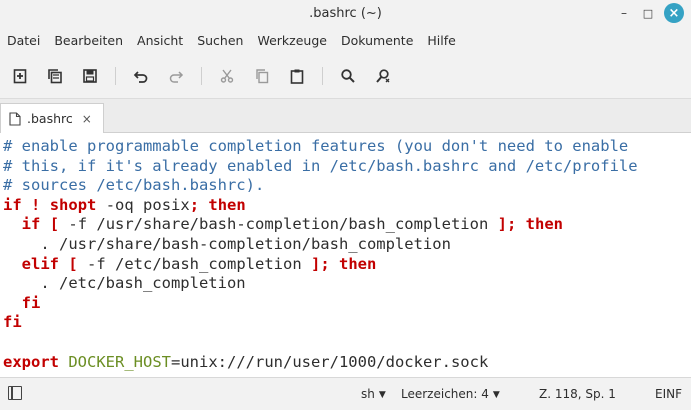 The image size is (691, 410). What do you see at coordinates (20, 76) in the screenshot?
I see `new-document-icon` at bounding box center [20, 76].